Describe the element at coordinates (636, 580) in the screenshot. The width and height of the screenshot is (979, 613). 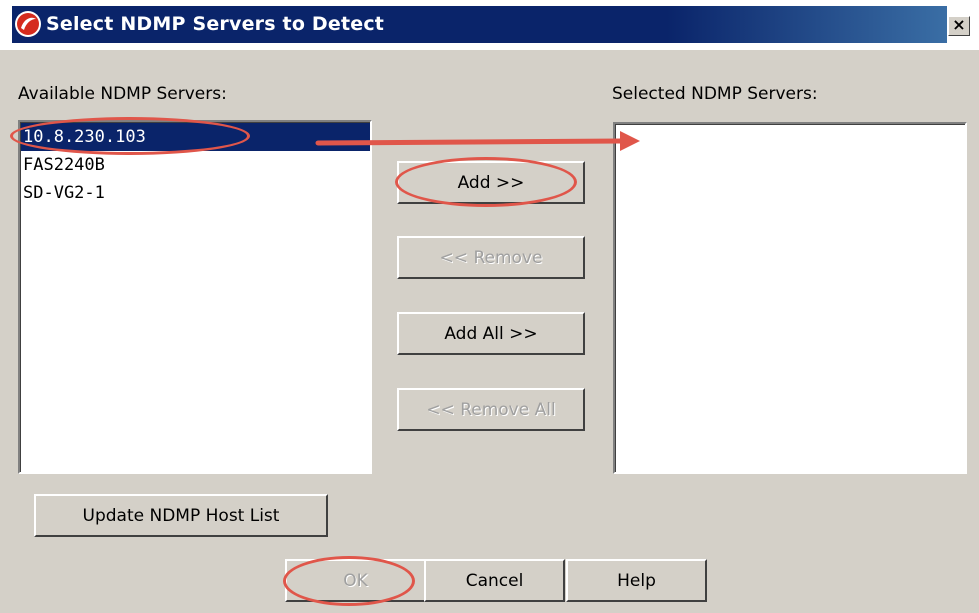
I see `help-button: Help` at that location.